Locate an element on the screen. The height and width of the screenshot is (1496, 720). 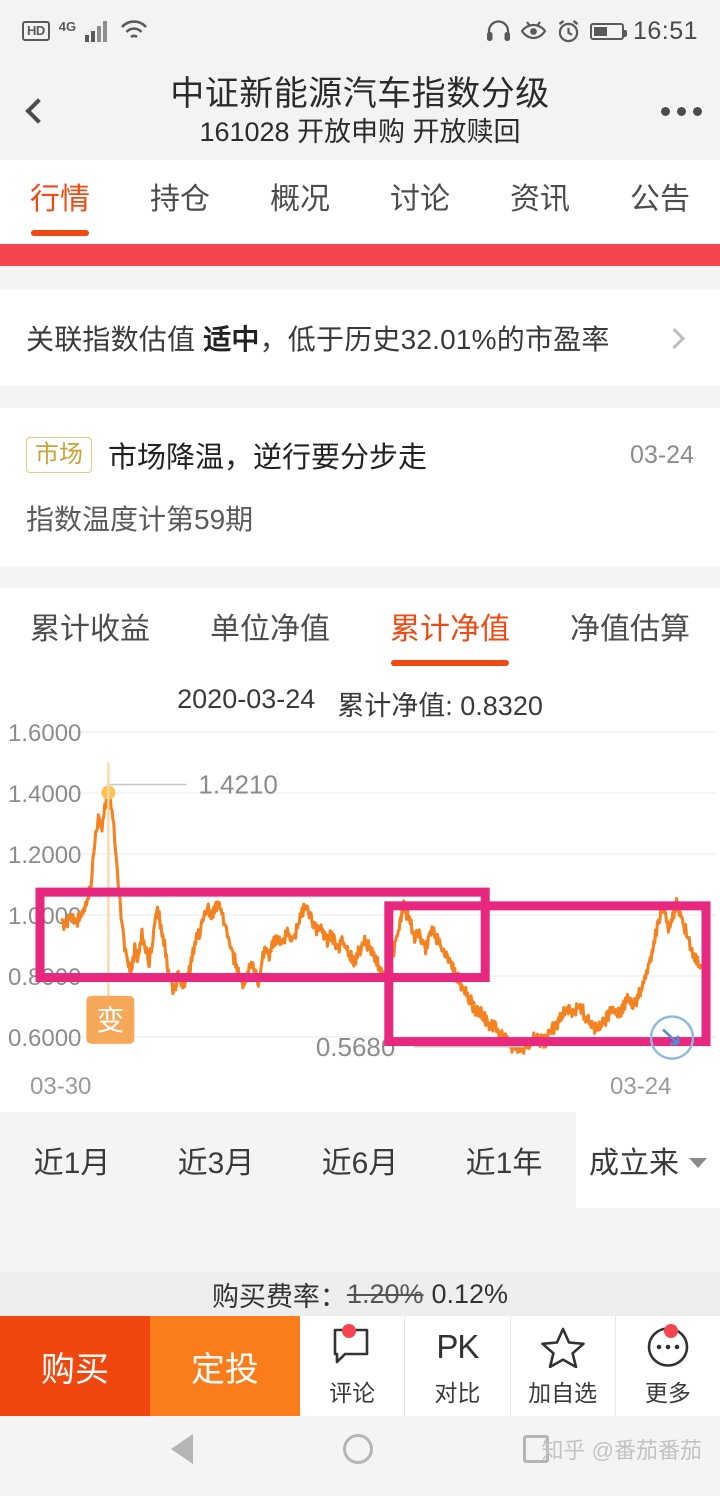
status-bar-right: 16:51 is located at coordinates (592, 31).